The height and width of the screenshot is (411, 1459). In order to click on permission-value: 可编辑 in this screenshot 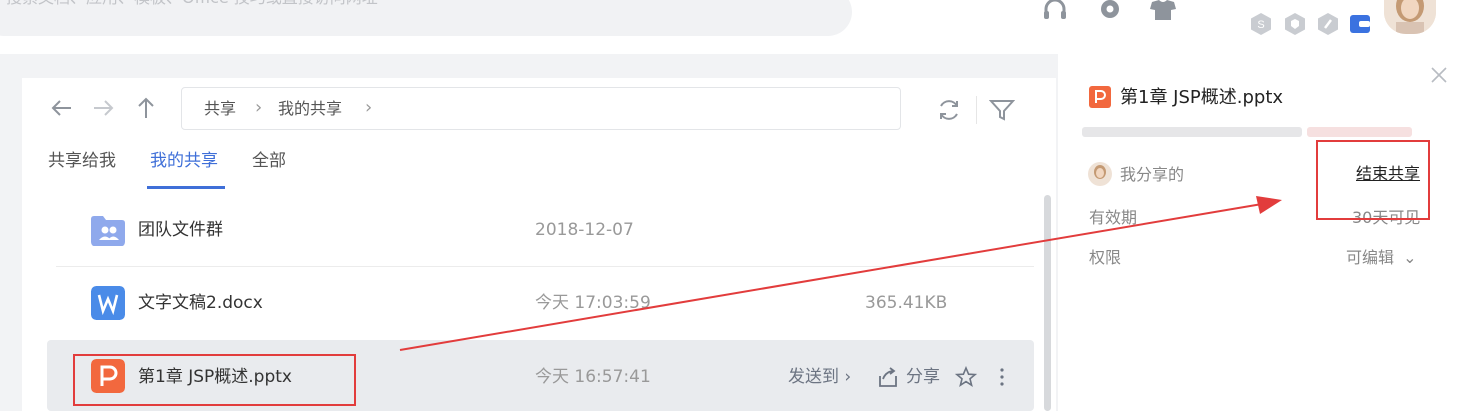, I will do `click(1370, 257)`.